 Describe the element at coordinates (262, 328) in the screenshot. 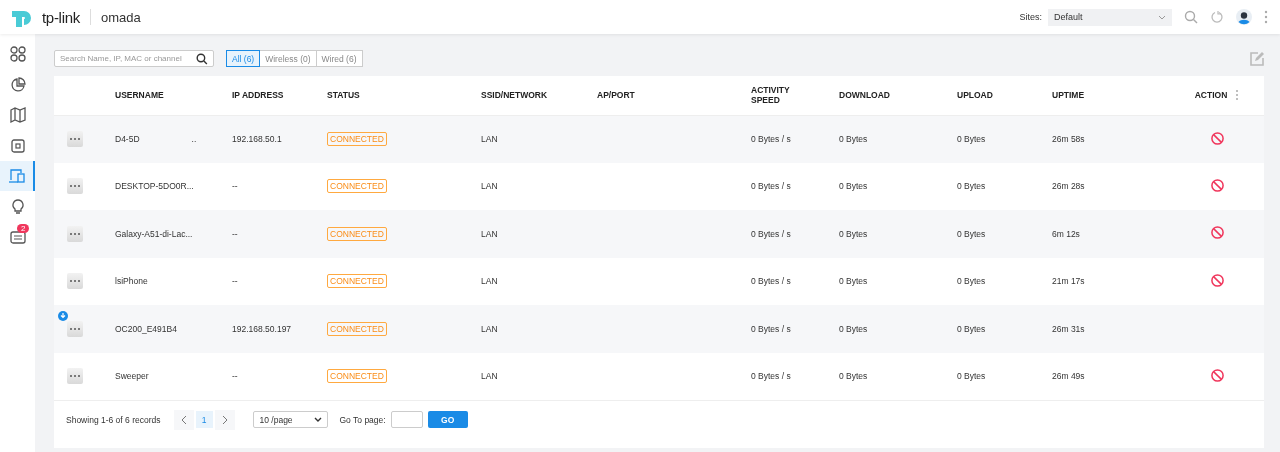

I see `ip-address: 192.168.50.197` at that location.